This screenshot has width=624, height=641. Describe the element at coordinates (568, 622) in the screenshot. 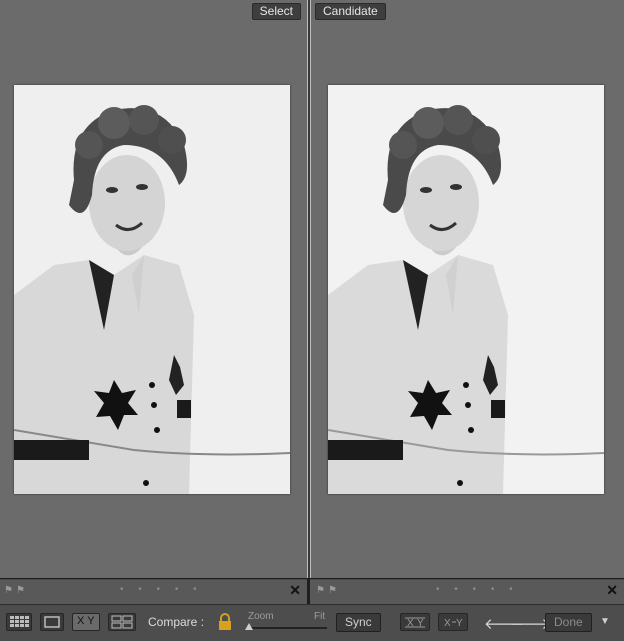

I see `done-button: Done` at that location.